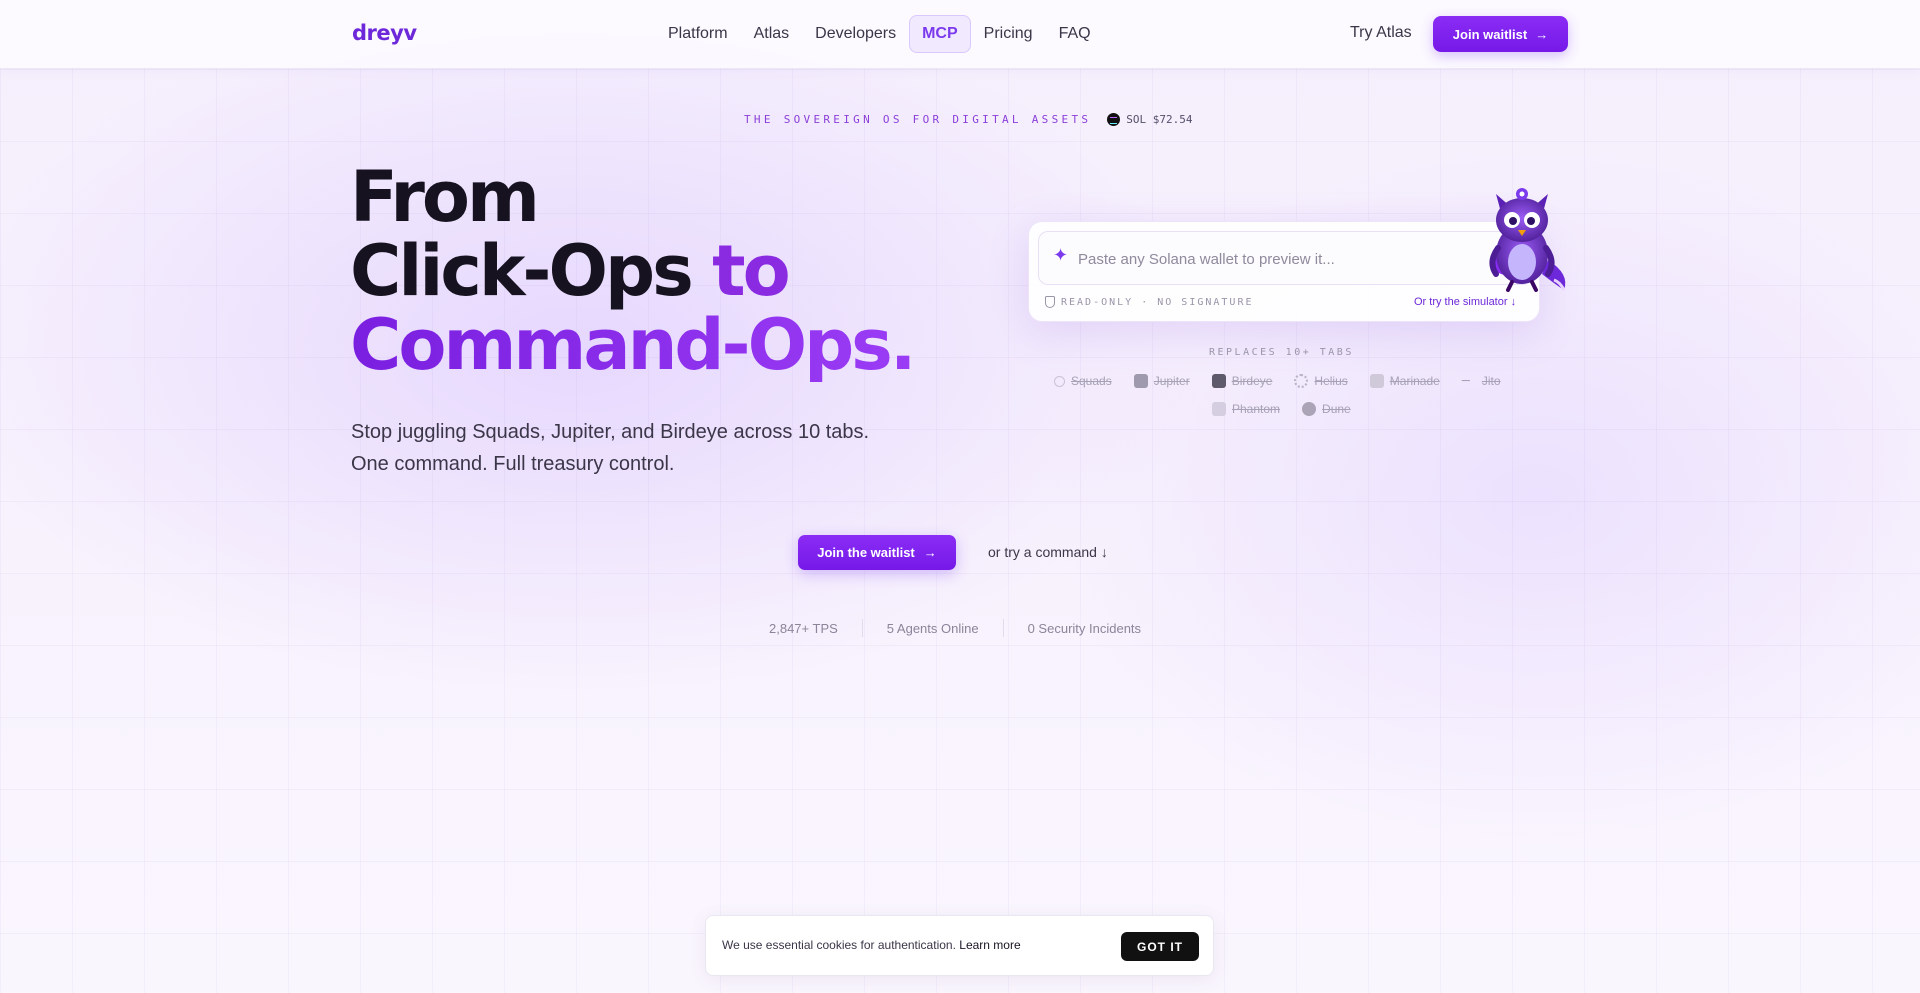 This screenshot has width=1920, height=993. What do you see at coordinates (803, 628) in the screenshot?
I see `stat-tps: 2,847+ TPS` at bounding box center [803, 628].